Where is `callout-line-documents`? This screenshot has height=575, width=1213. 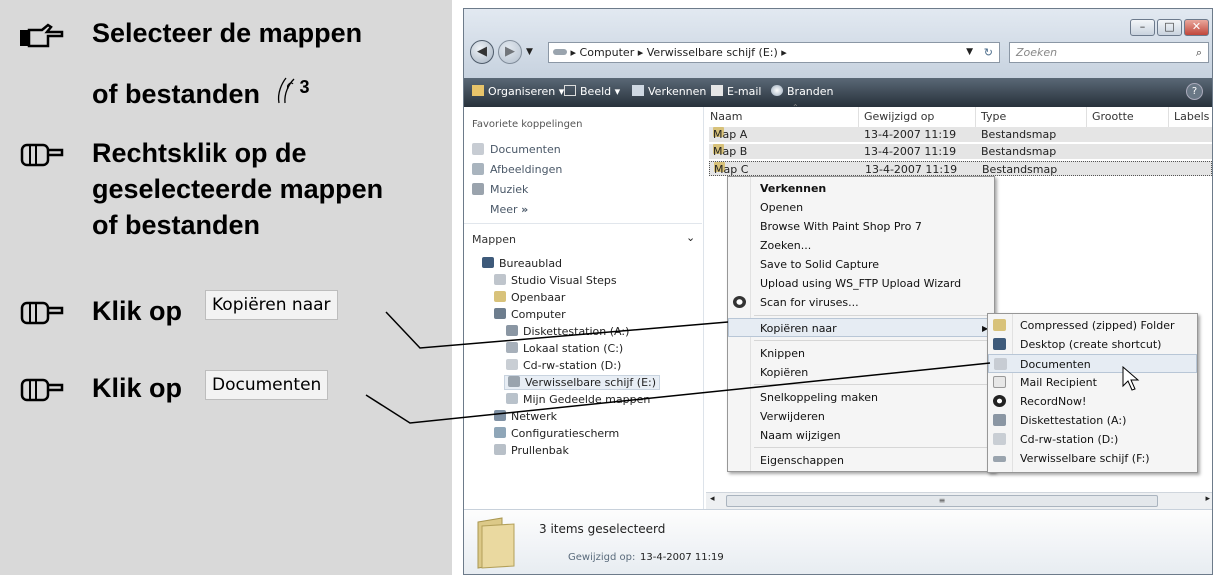
callout-line-documents is located at coordinates (678, 393).